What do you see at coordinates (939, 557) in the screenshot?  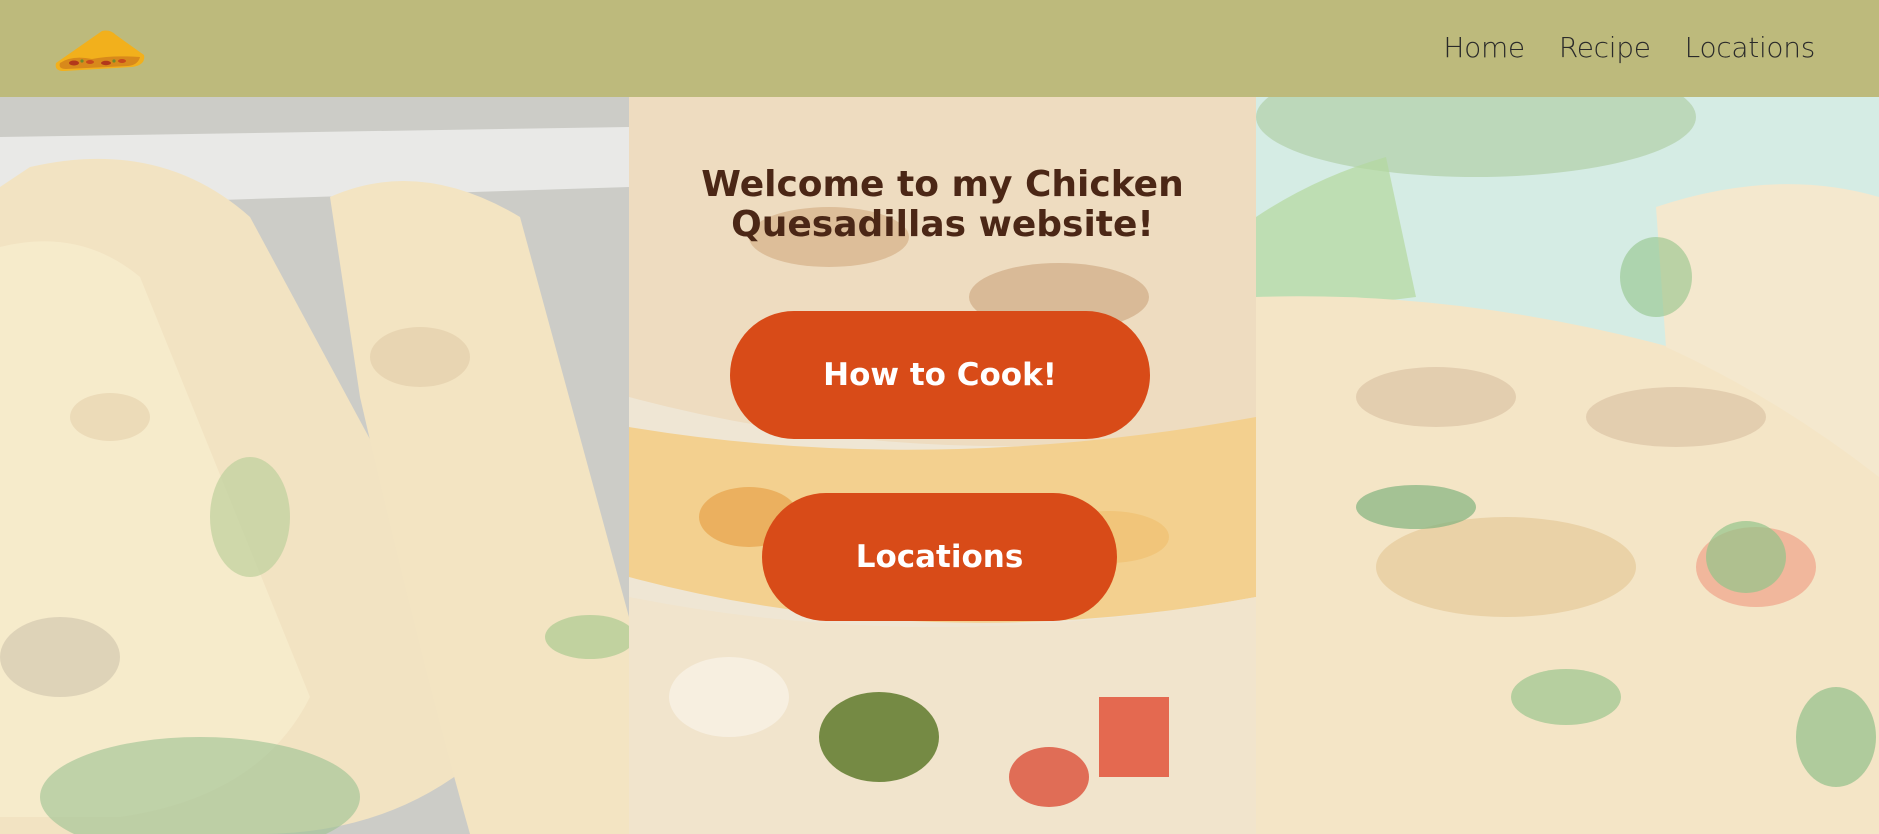 I see `locations-button: Locations` at bounding box center [939, 557].